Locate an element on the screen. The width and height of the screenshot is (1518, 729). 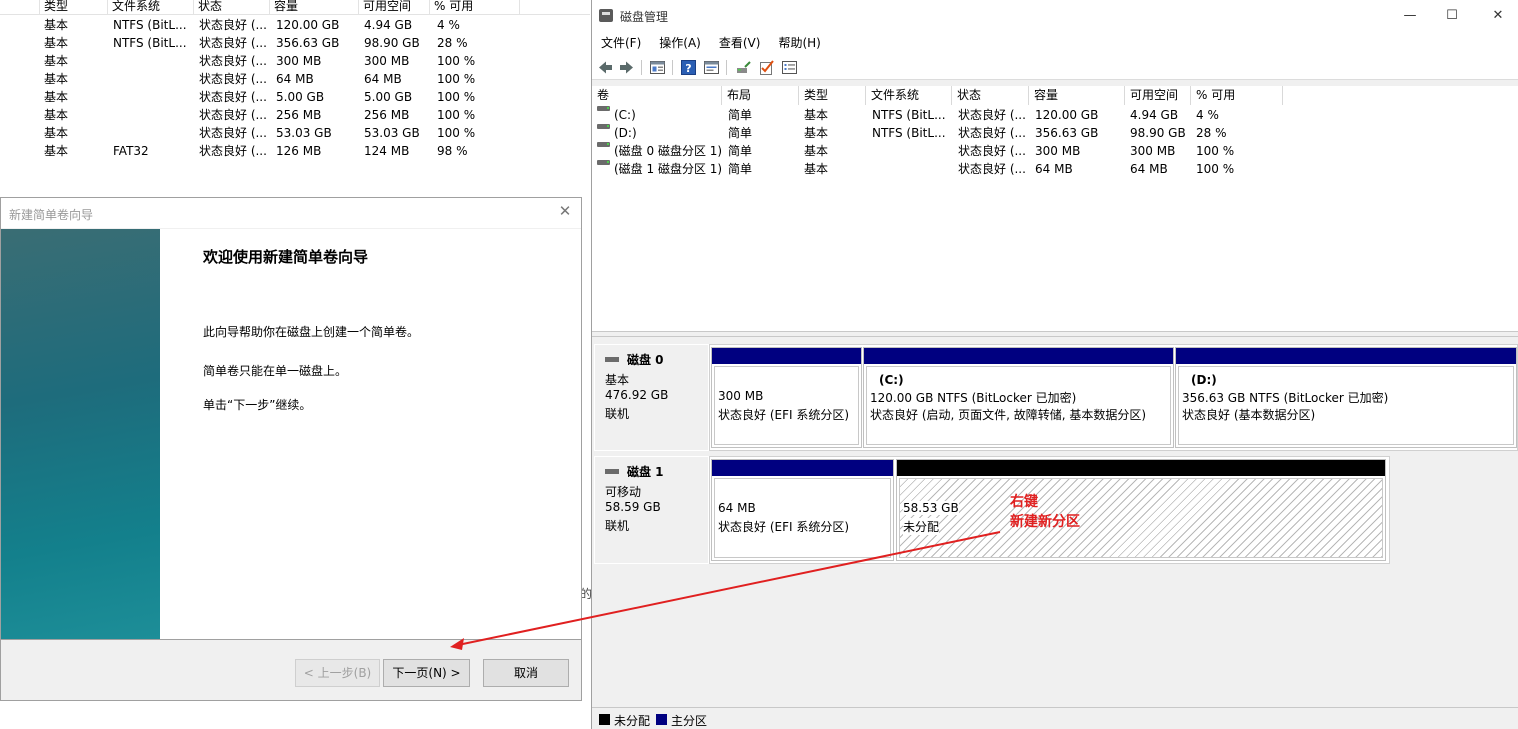
unallocated-body is located at coordinates (1141, 518).